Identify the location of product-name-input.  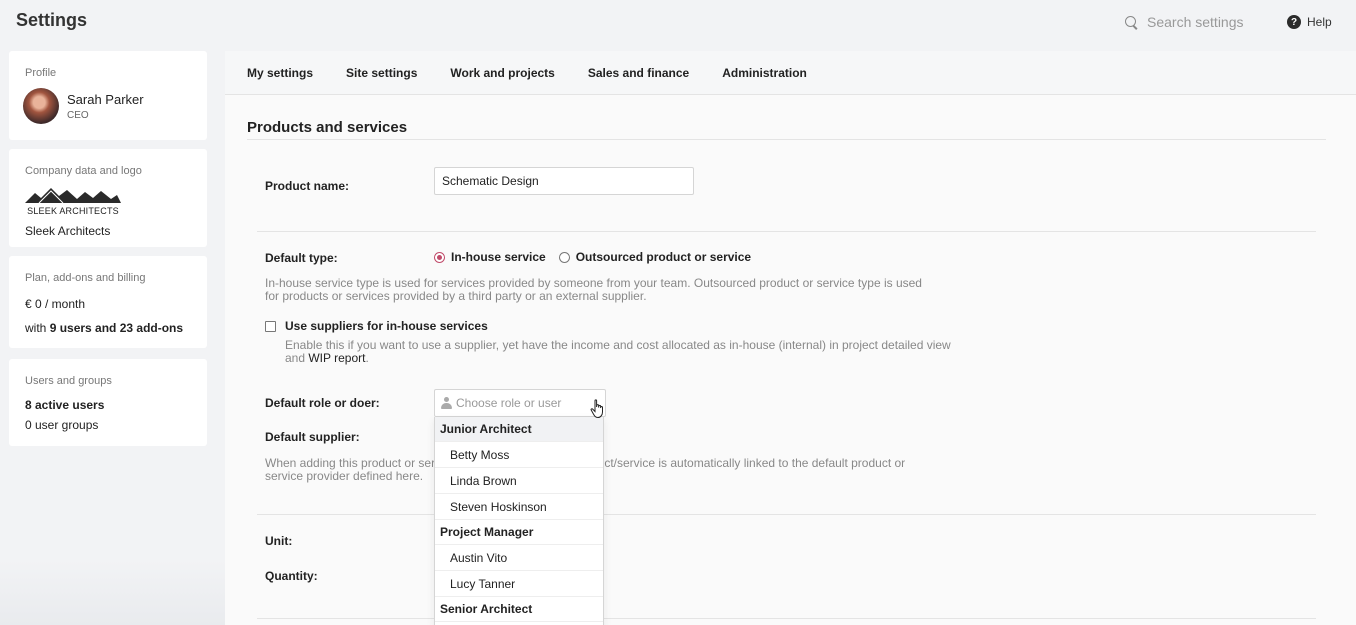
(564, 181).